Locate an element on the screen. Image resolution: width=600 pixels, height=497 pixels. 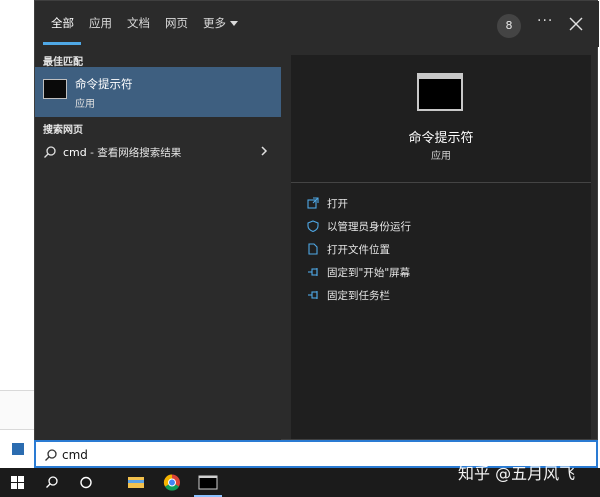
action-pin-to-start: 固定到"开始"屏幕 is located at coordinates (442, 273).